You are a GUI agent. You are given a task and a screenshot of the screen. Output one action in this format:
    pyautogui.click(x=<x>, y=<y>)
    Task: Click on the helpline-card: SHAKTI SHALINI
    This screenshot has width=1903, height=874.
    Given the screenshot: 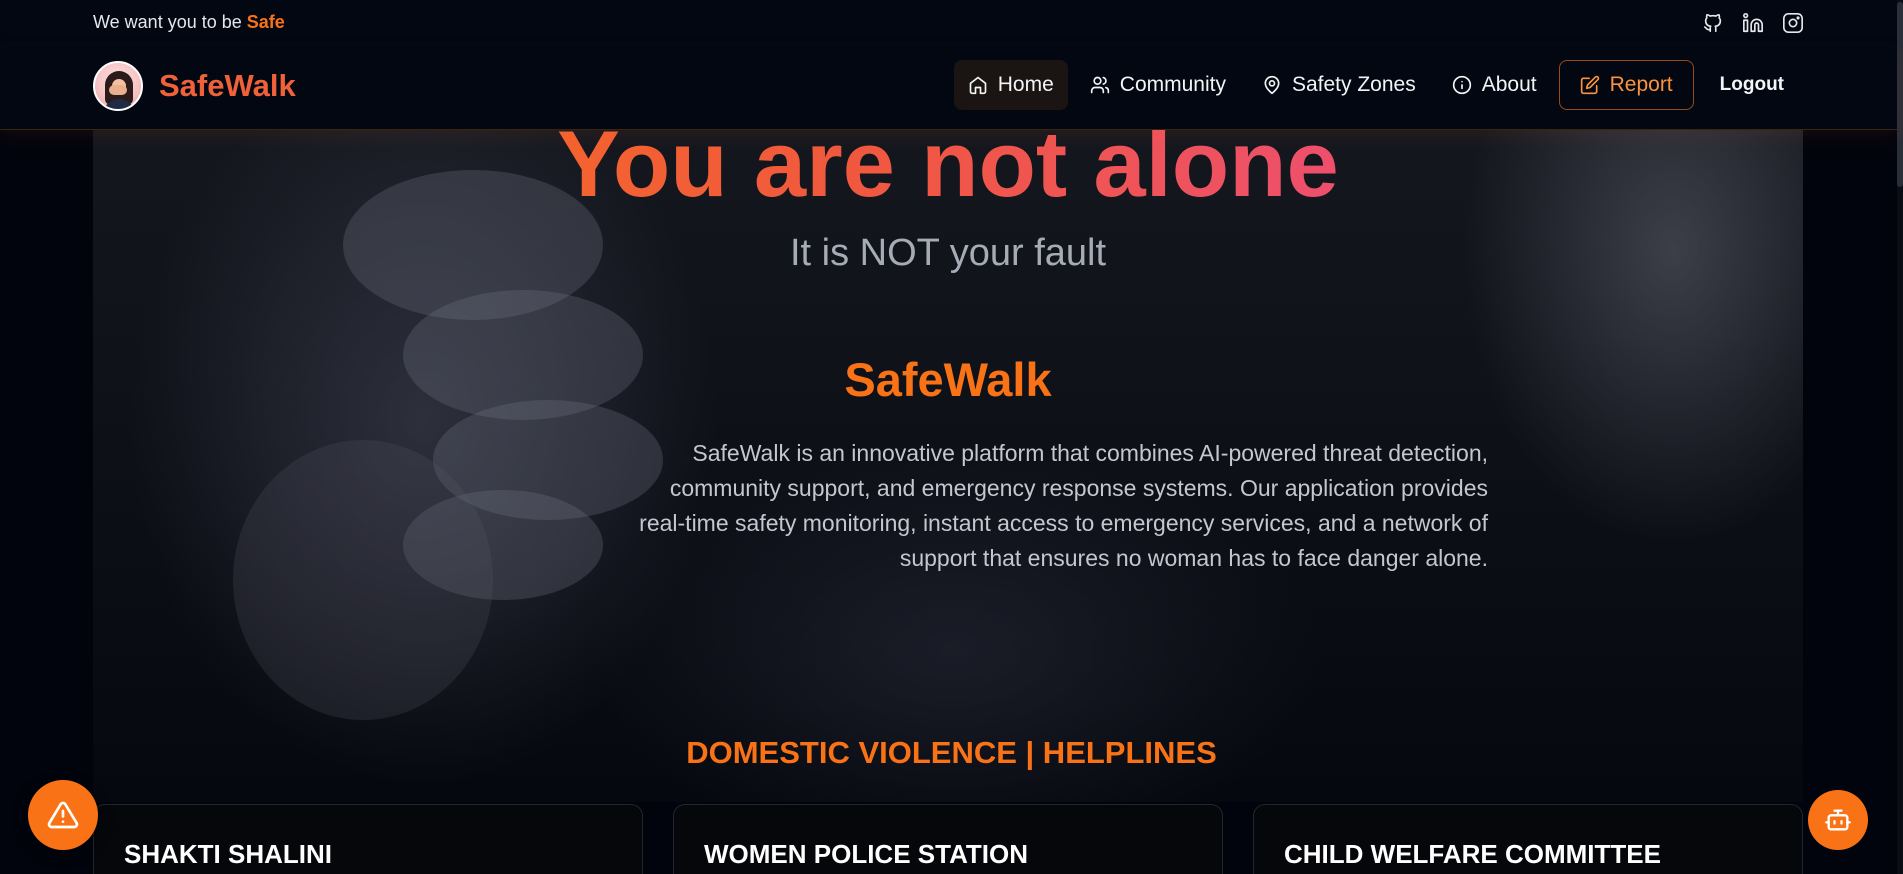 What is the action you would take?
    pyautogui.click(x=368, y=839)
    